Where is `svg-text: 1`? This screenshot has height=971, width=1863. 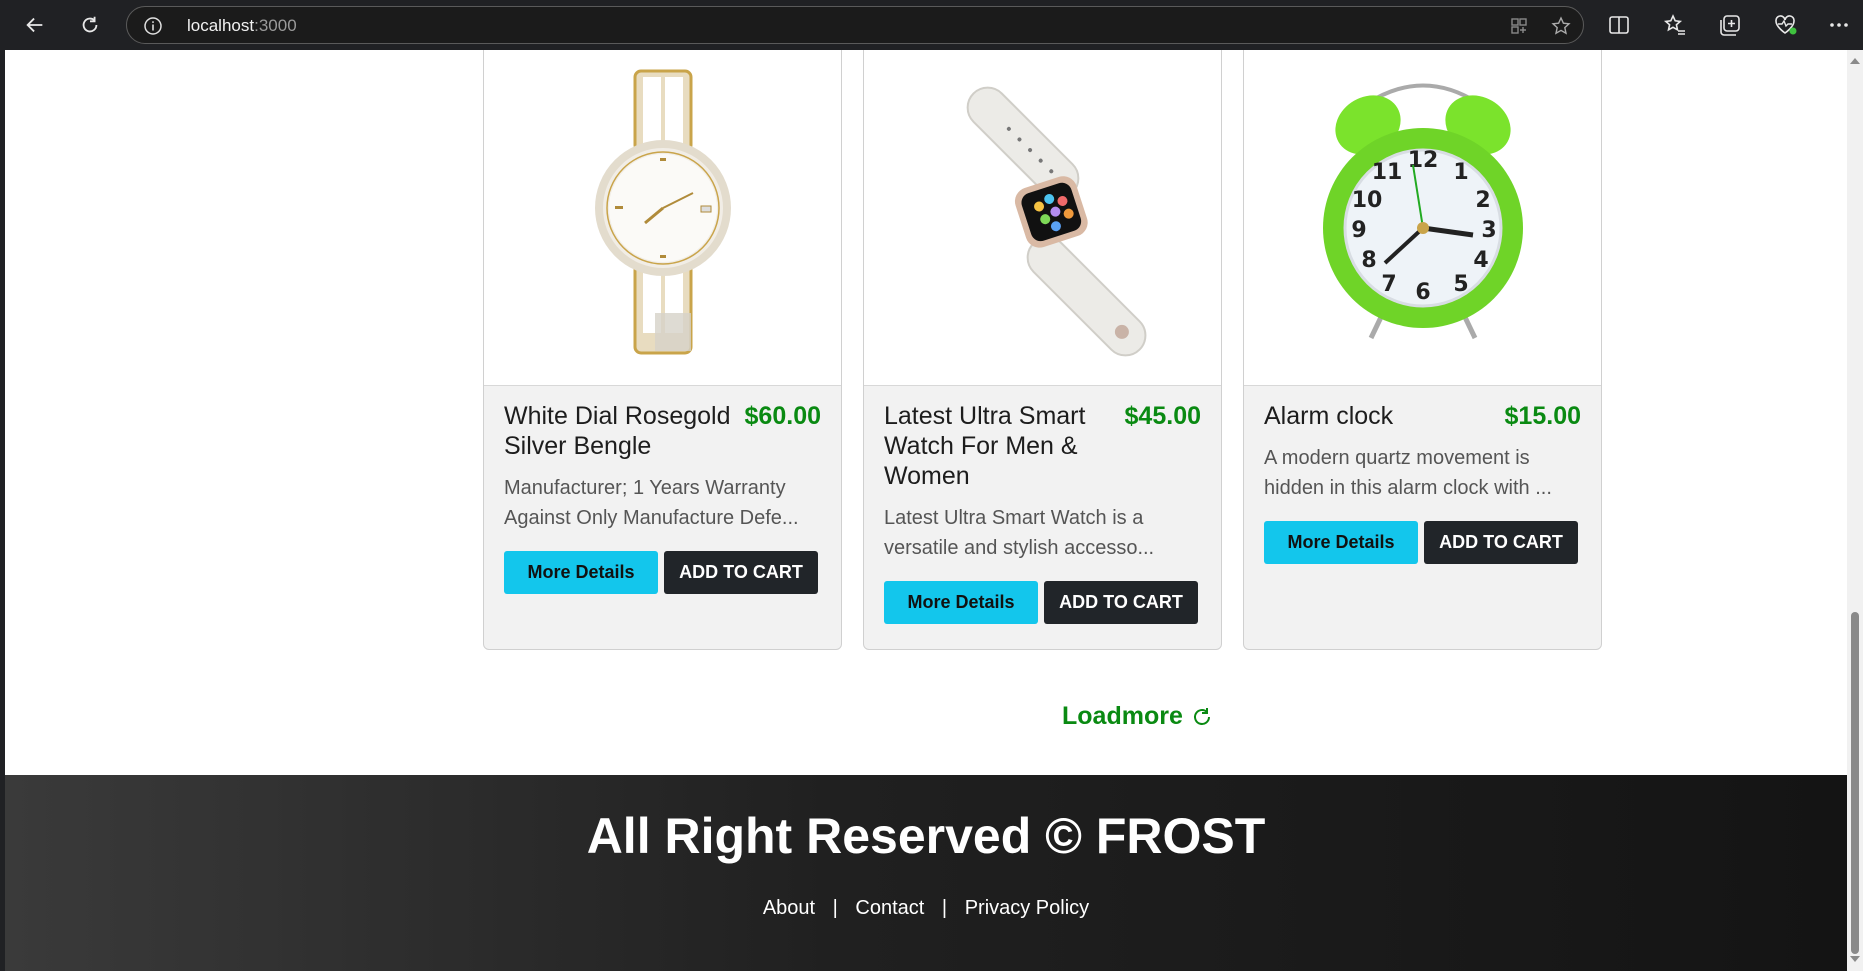 svg-text: 1 is located at coordinates (1460, 172).